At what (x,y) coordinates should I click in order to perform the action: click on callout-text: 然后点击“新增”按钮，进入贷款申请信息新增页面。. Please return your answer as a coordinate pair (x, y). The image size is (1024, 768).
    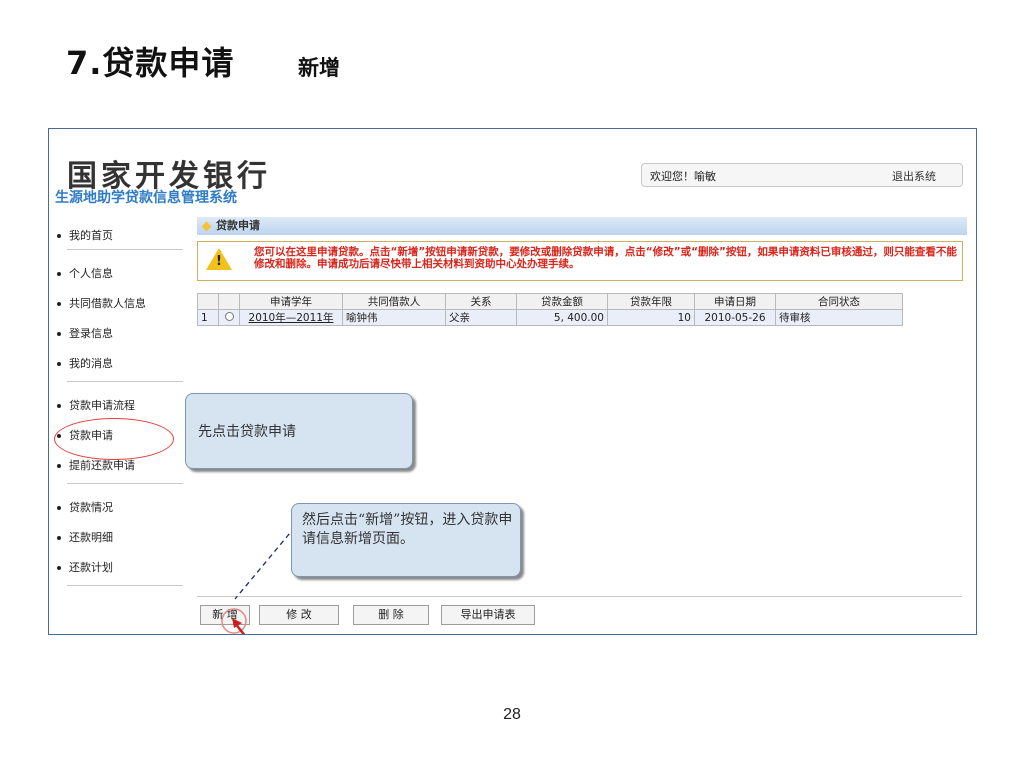
    Looking at the image, I should click on (407, 529).